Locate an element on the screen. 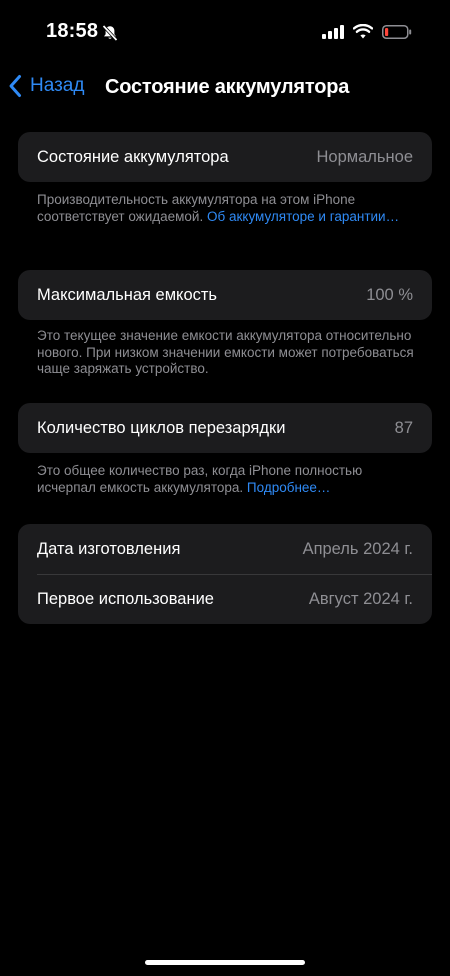 The height and width of the screenshot is (976, 450). first-use-value: Август 2024 г. is located at coordinates (360, 598).